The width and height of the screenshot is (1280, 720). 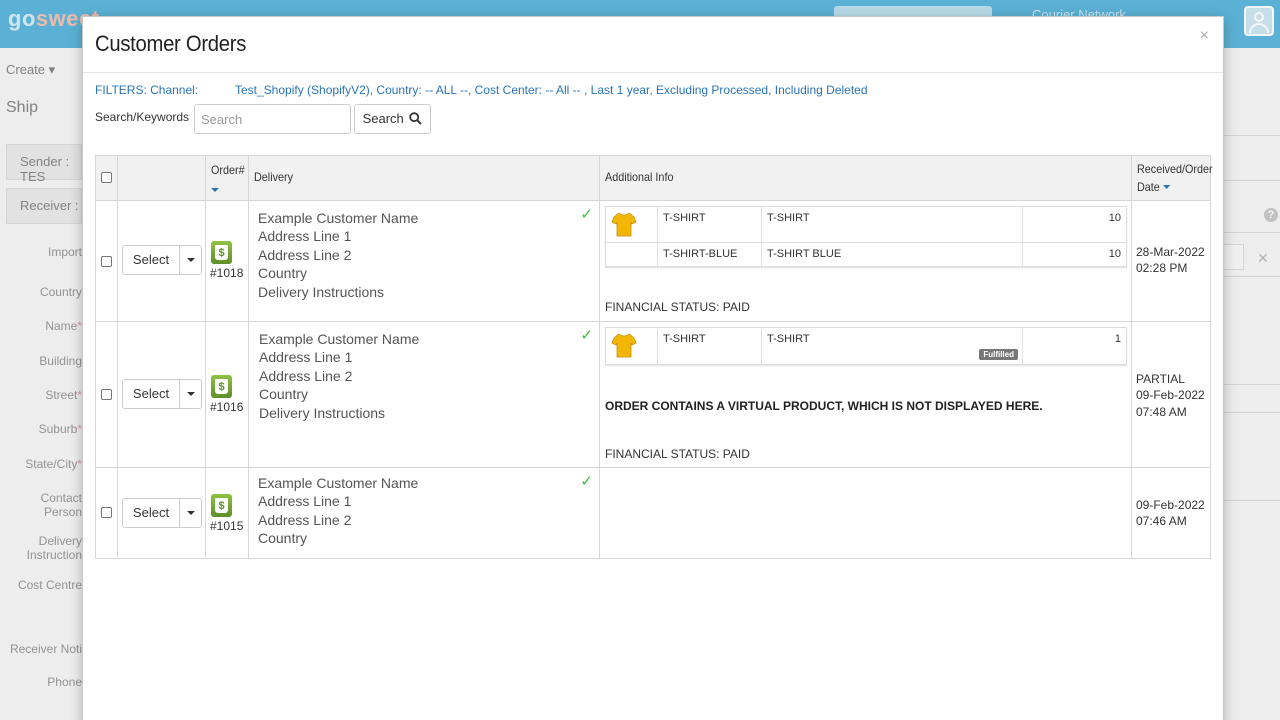 What do you see at coordinates (226, 526) in the screenshot?
I see `order-number: #1015` at bounding box center [226, 526].